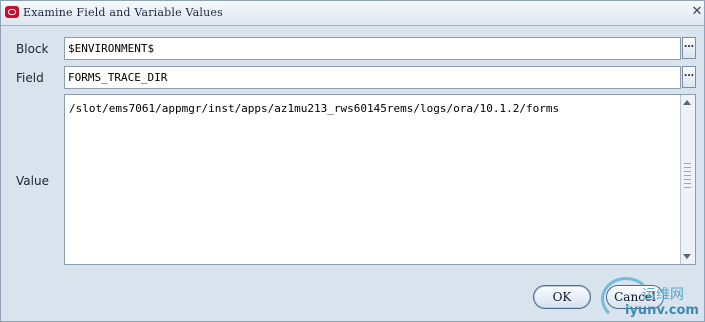 This screenshot has width=705, height=322. I want to click on field-label: Field, so click(30, 78).